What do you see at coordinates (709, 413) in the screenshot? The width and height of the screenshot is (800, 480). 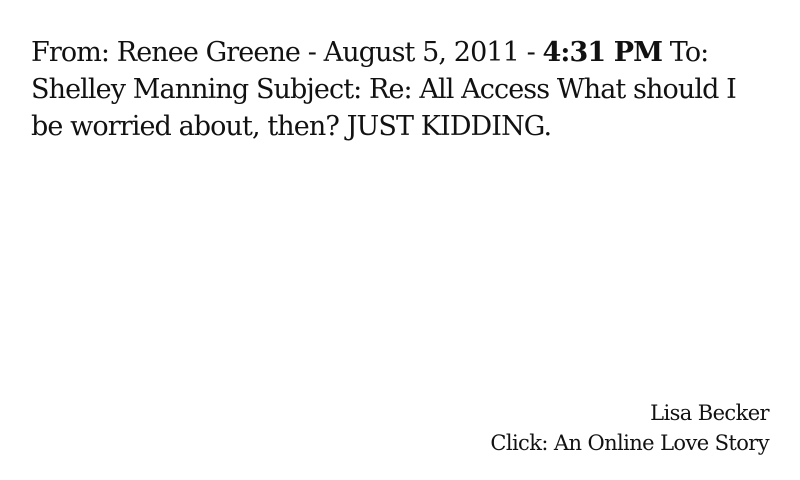 I see `author-name: Lisa Becker` at bounding box center [709, 413].